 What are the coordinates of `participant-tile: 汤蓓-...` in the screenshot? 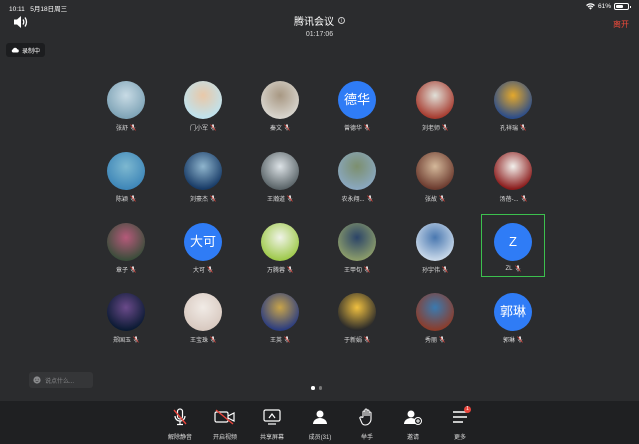 It's located at (513, 182).